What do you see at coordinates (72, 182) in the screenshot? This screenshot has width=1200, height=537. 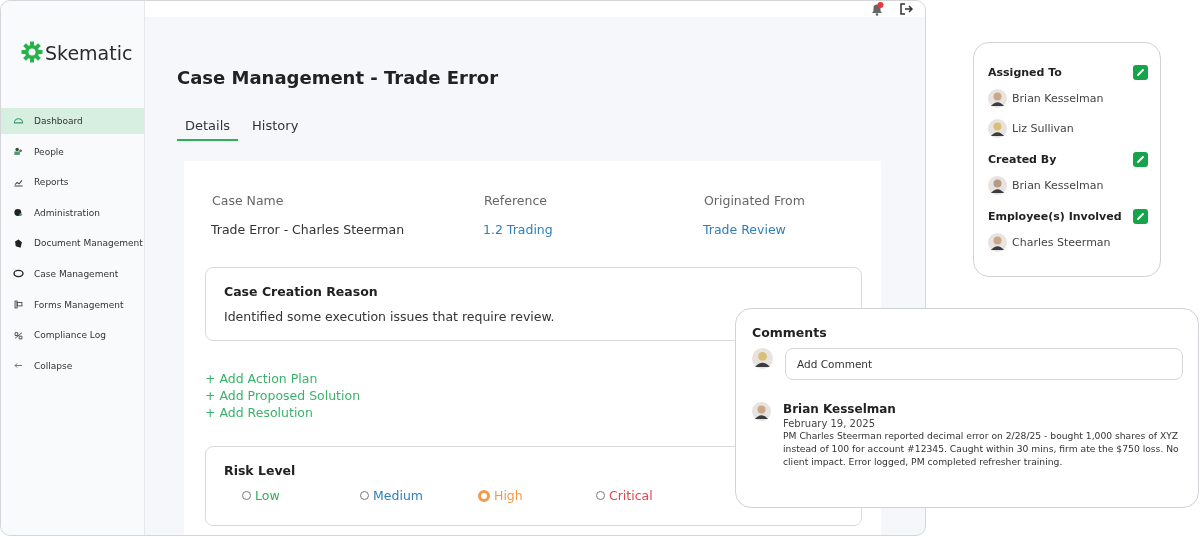 I see `sidebar-item: Reports` at bounding box center [72, 182].